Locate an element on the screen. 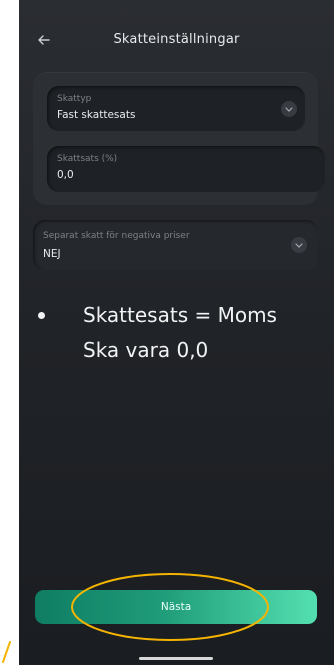 This screenshot has height=665, width=334. page-title: Skatteinställningar is located at coordinates (176, 39).